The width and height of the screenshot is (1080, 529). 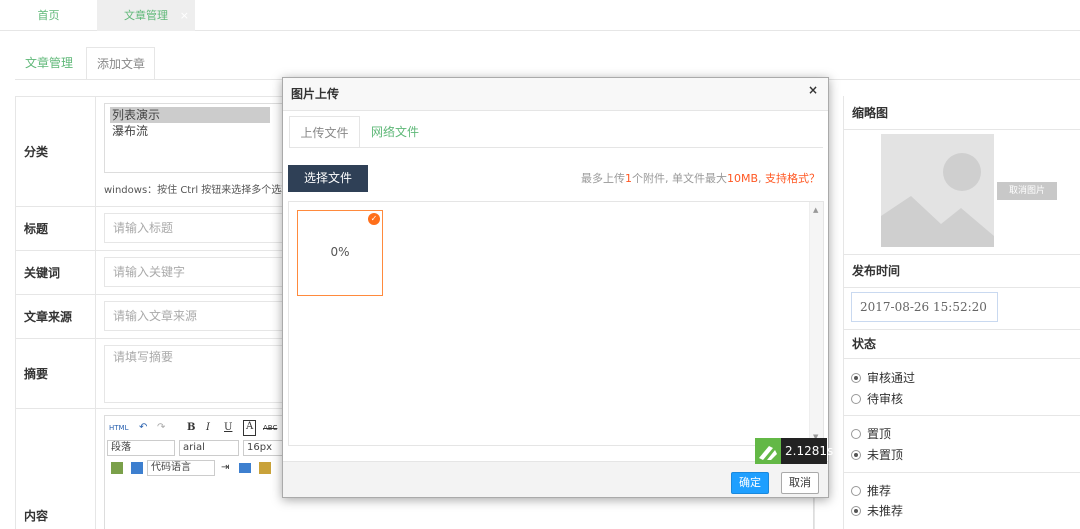 I want to click on category-option: 列表演示, so click(x=190, y=115).